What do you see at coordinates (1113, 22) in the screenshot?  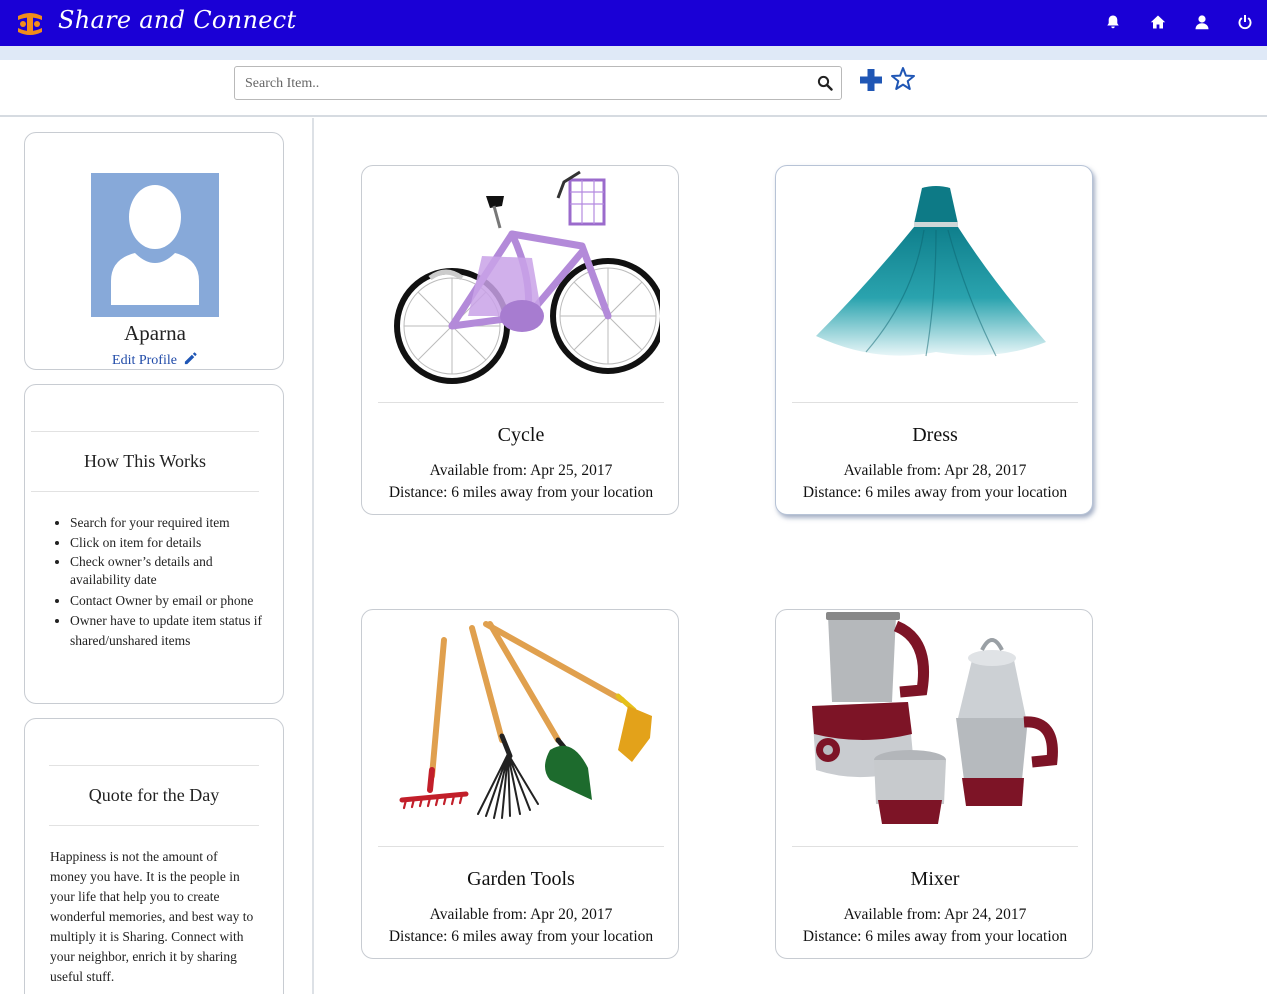 I see `bell-icon` at bounding box center [1113, 22].